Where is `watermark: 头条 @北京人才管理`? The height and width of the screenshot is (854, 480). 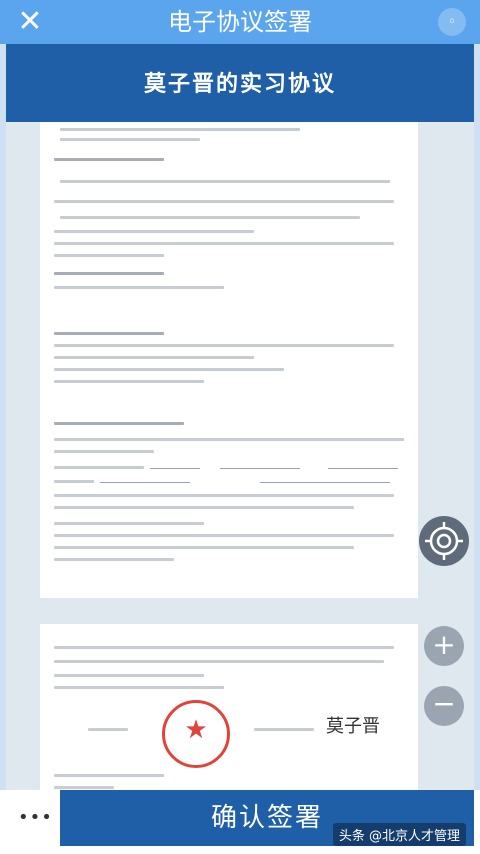
watermark: 头条 @北京人才管理 is located at coordinates (399, 834).